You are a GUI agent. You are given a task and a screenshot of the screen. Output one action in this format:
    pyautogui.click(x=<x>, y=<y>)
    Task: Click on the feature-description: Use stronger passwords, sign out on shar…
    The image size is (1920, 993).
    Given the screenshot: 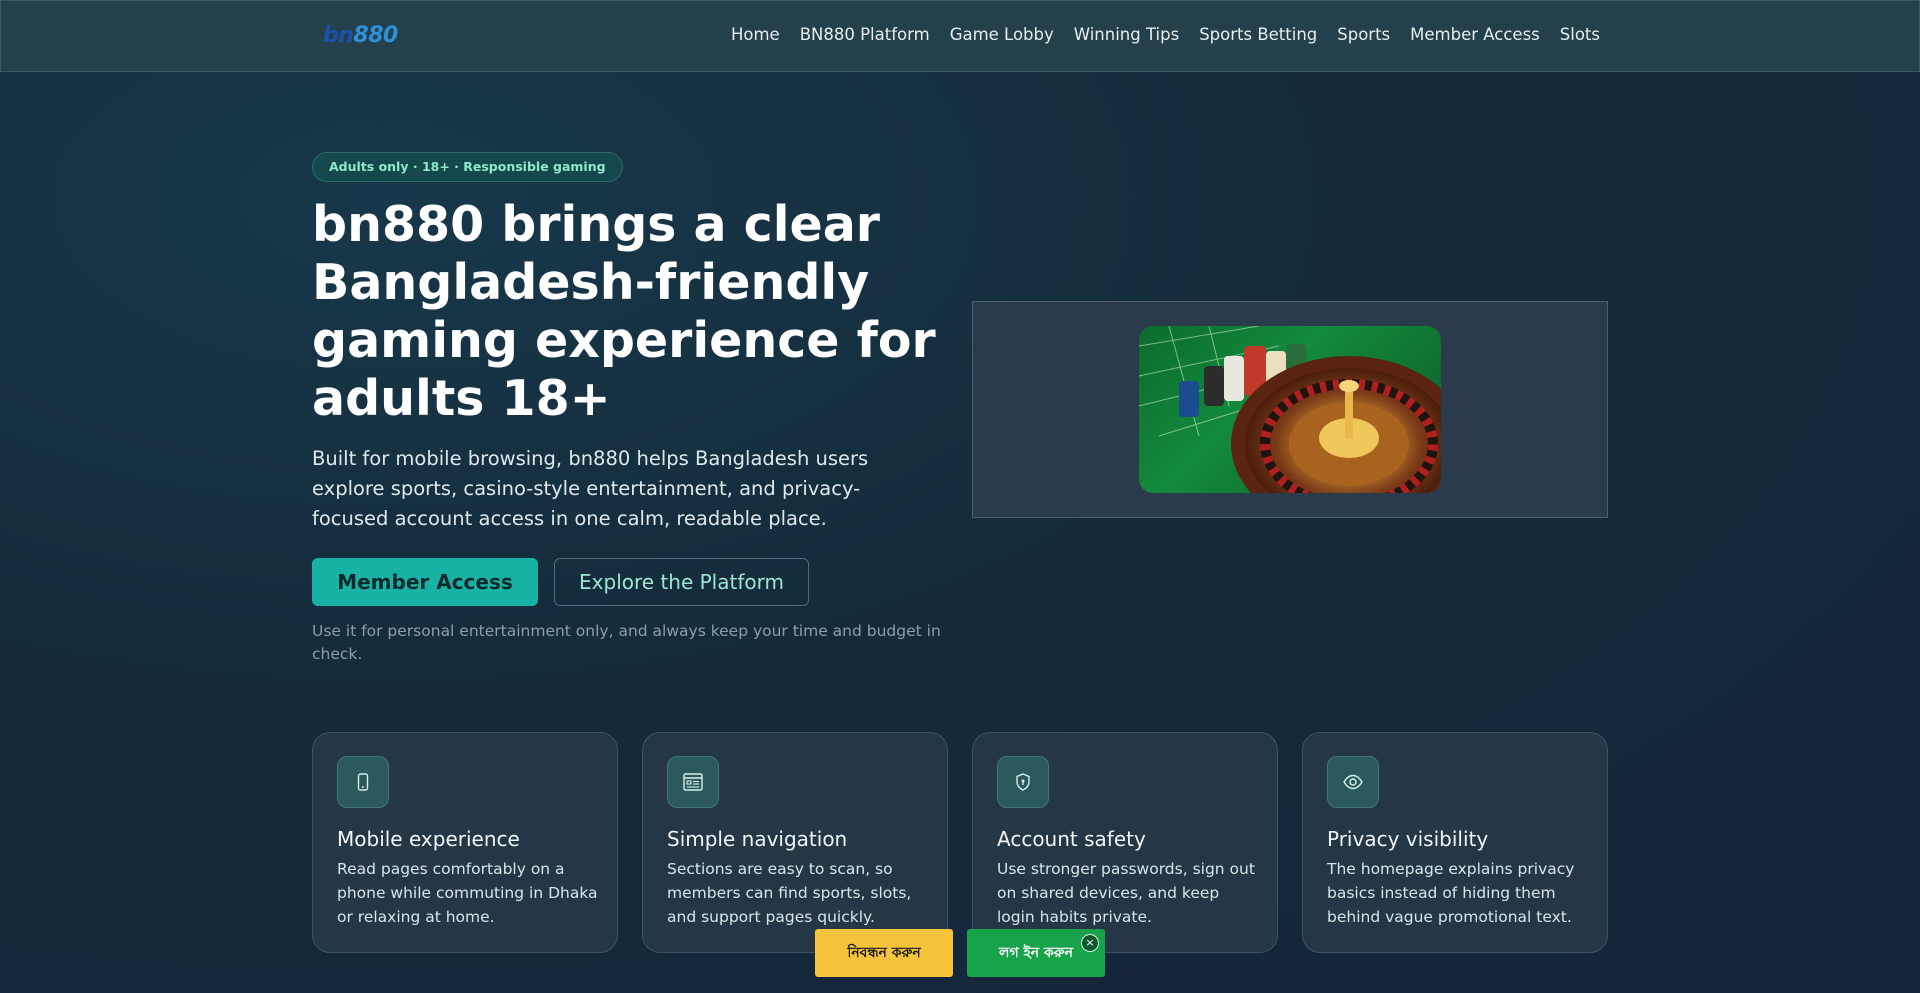 What is the action you would take?
    pyautogui.click(x=1126, y=893)
    